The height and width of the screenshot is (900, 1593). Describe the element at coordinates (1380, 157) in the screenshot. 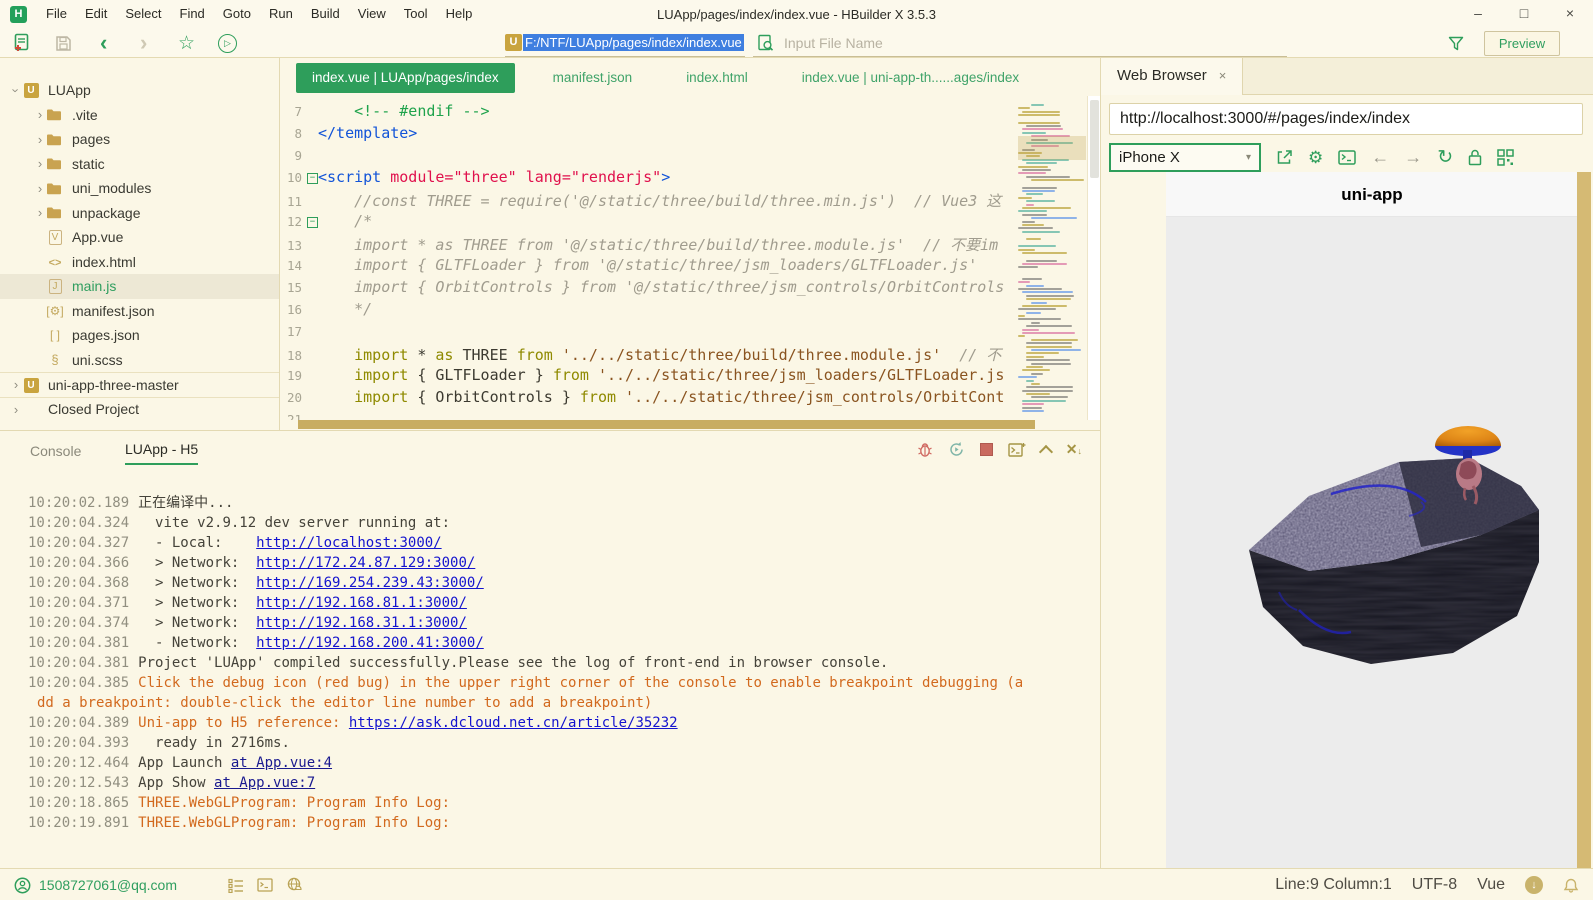

I see `back-arrow-icon: ←` at that location.